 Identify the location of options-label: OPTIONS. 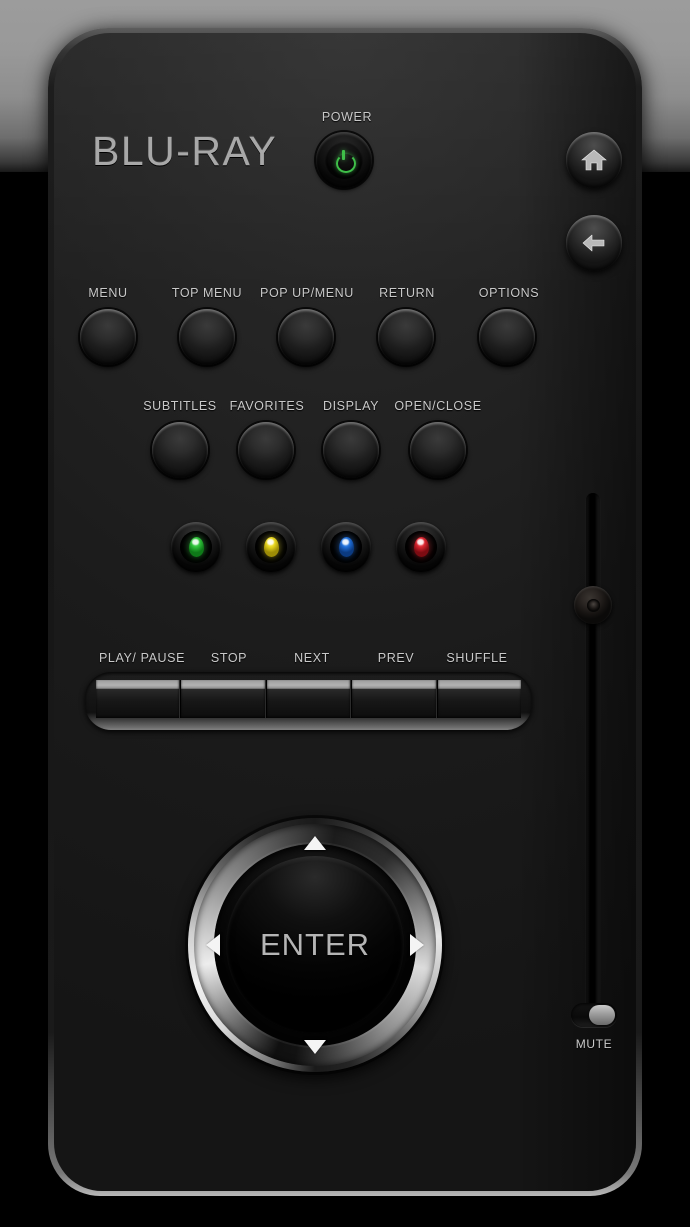
(509, 293).